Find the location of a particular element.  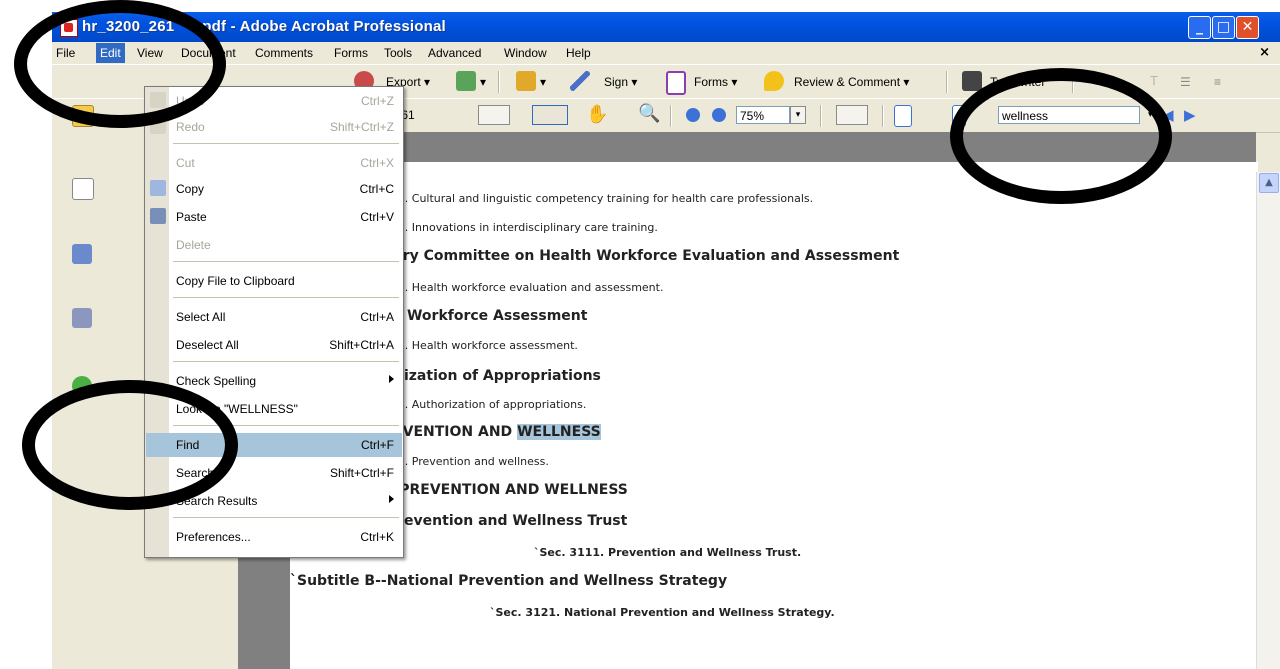

fit-width-icon is located at coordinates (903, 116).